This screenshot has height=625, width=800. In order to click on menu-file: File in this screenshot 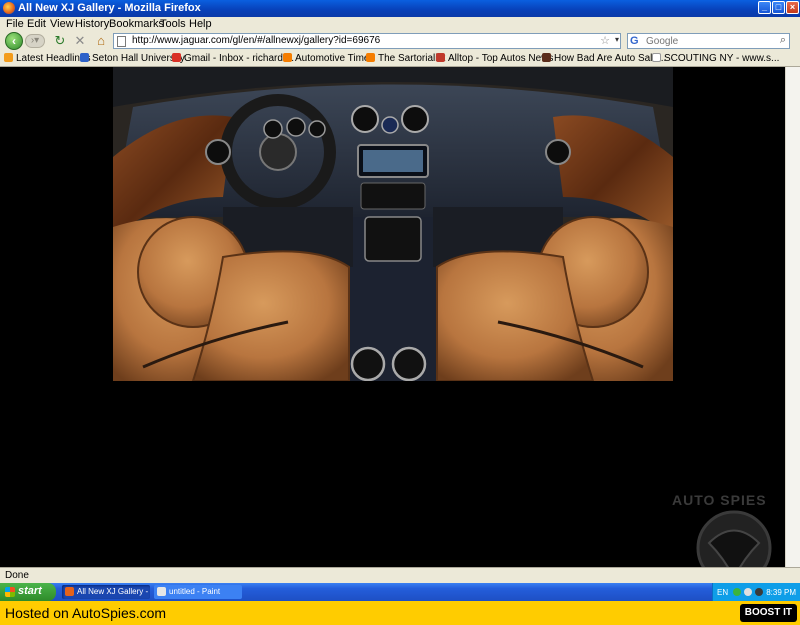, I will do `click(15, 24)`.